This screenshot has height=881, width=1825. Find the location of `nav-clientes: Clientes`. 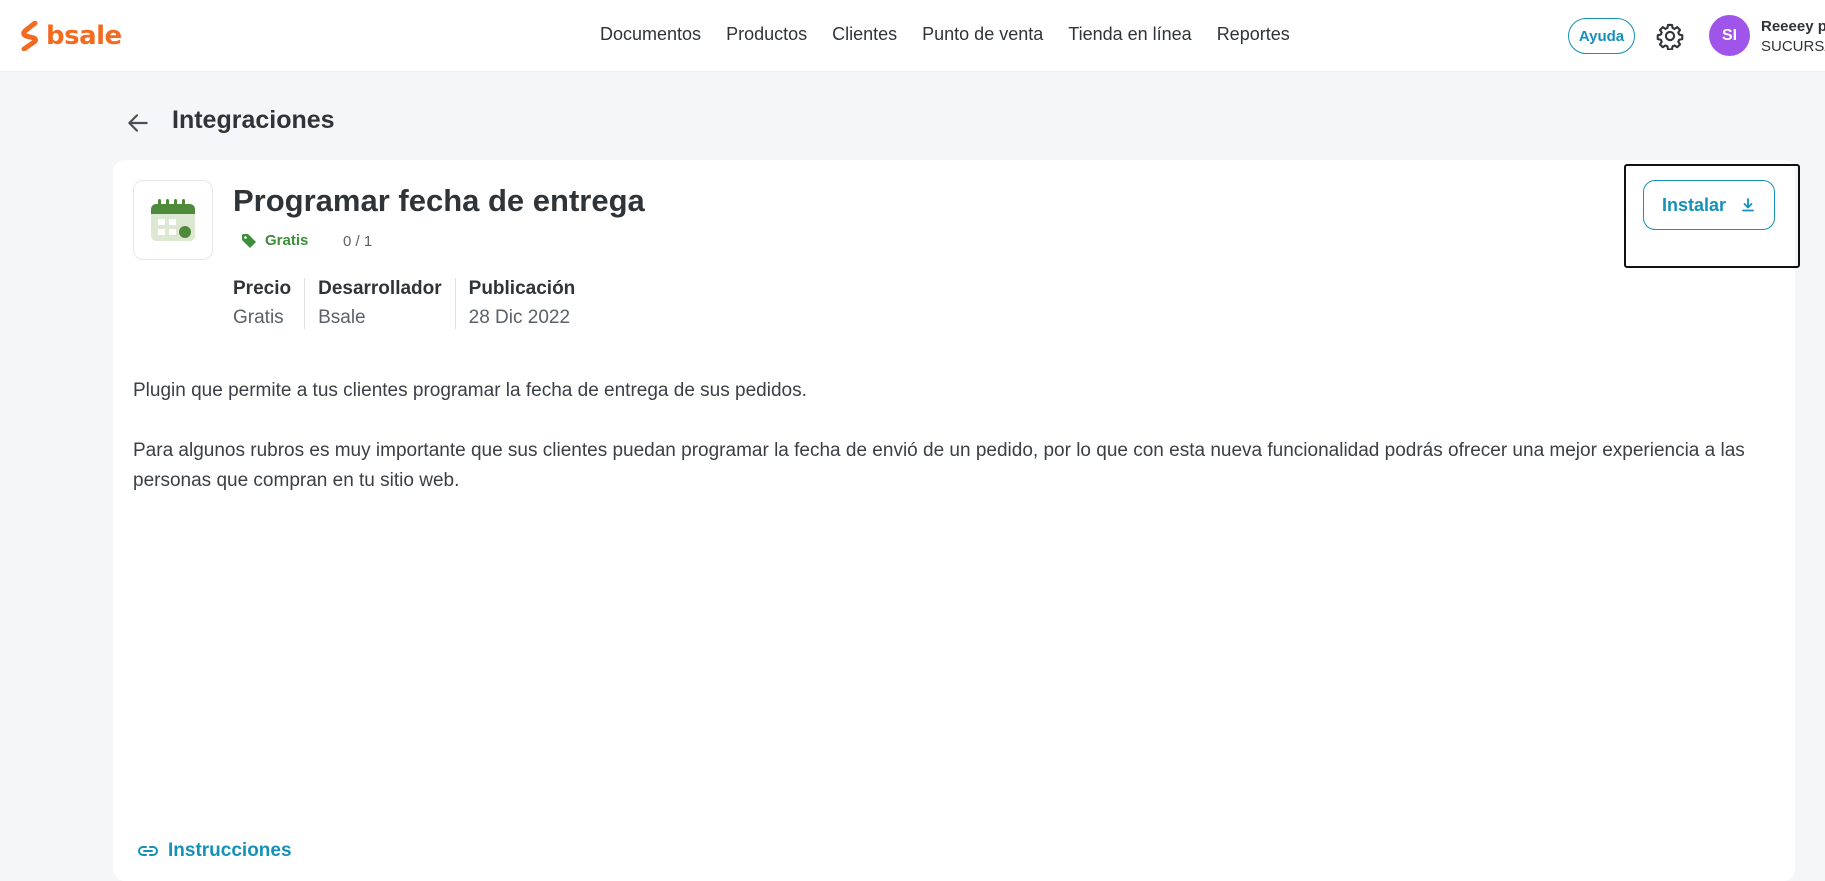

nav-clientes: Clientes is located at coordinates (864, 34).